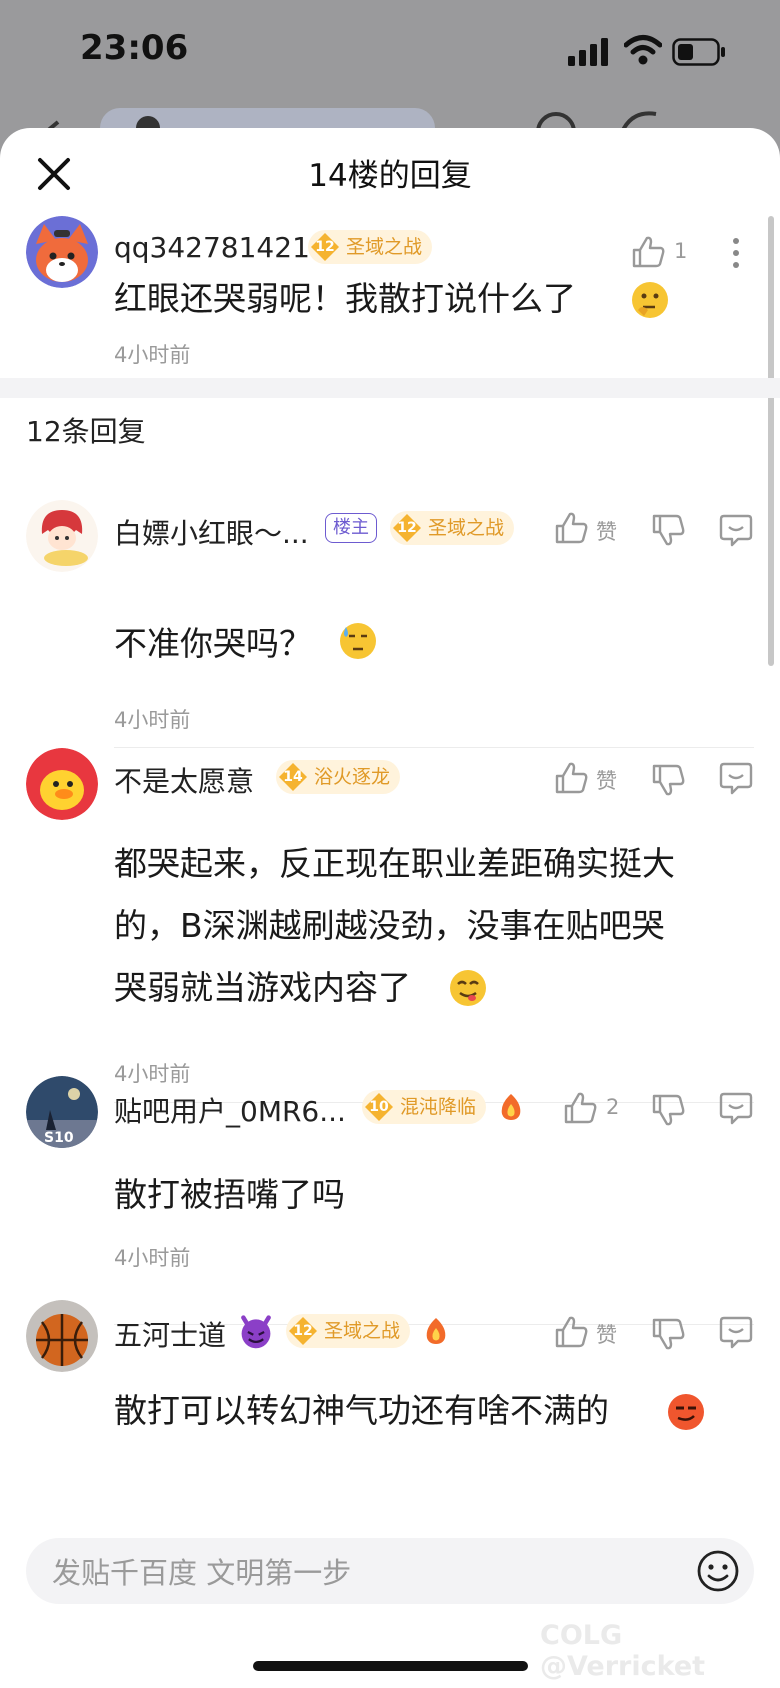 This screenshot has height=1688, width=780. Describe the element at coordinates (390, 388) in the screenshot. I see `section-divider` at that location.